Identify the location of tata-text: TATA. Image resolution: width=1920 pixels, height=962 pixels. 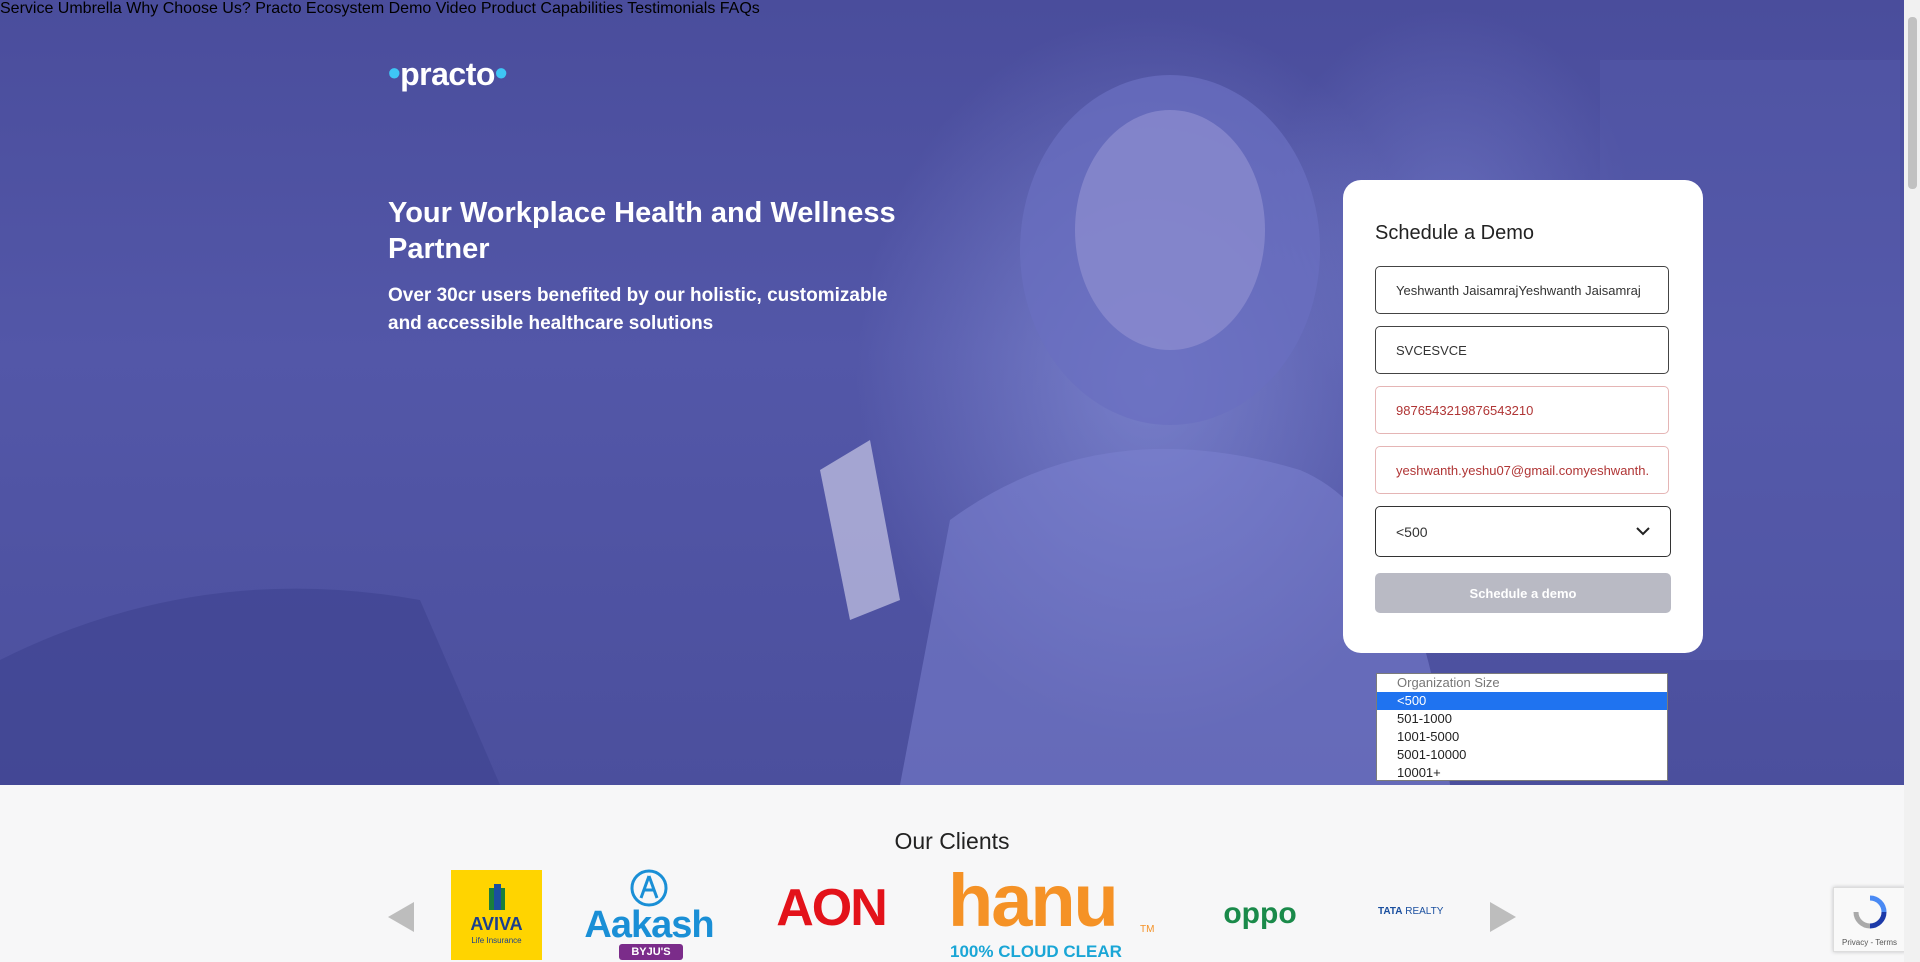
(1390, 911).